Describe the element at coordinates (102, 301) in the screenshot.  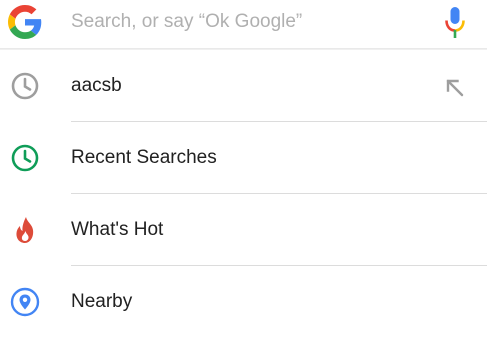
I see `suggestion-label: Nearby` at that location.